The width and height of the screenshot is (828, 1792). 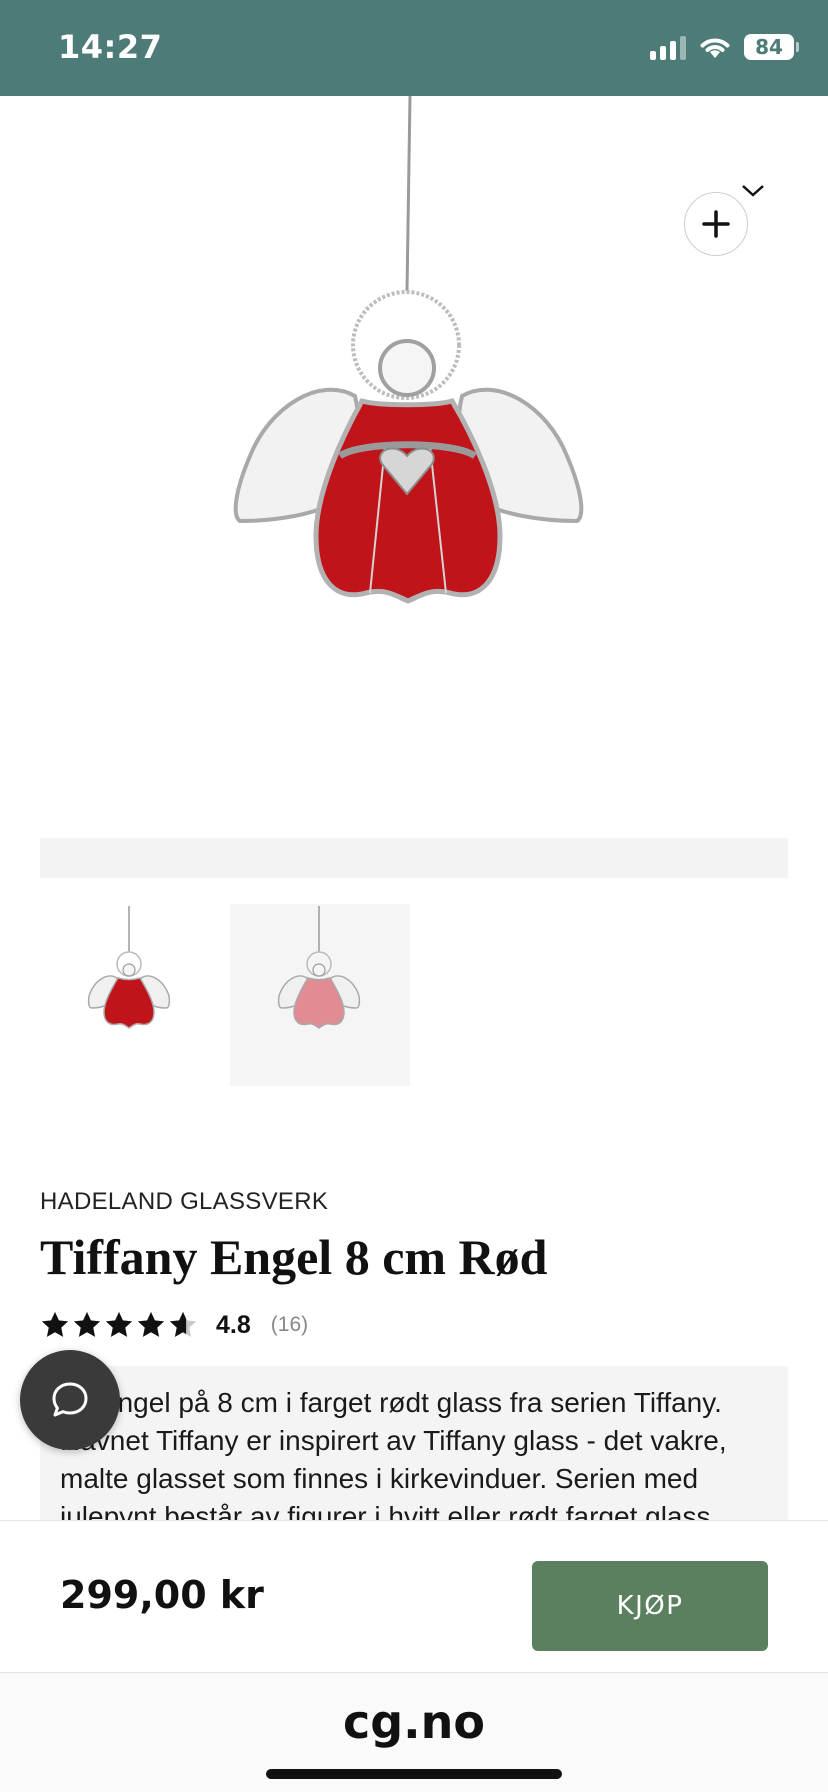 What do you see at coordinates (162, 1595) in the screenshot?
I see `product-price: 299,00 kr` at bounding box center [162, 1595].